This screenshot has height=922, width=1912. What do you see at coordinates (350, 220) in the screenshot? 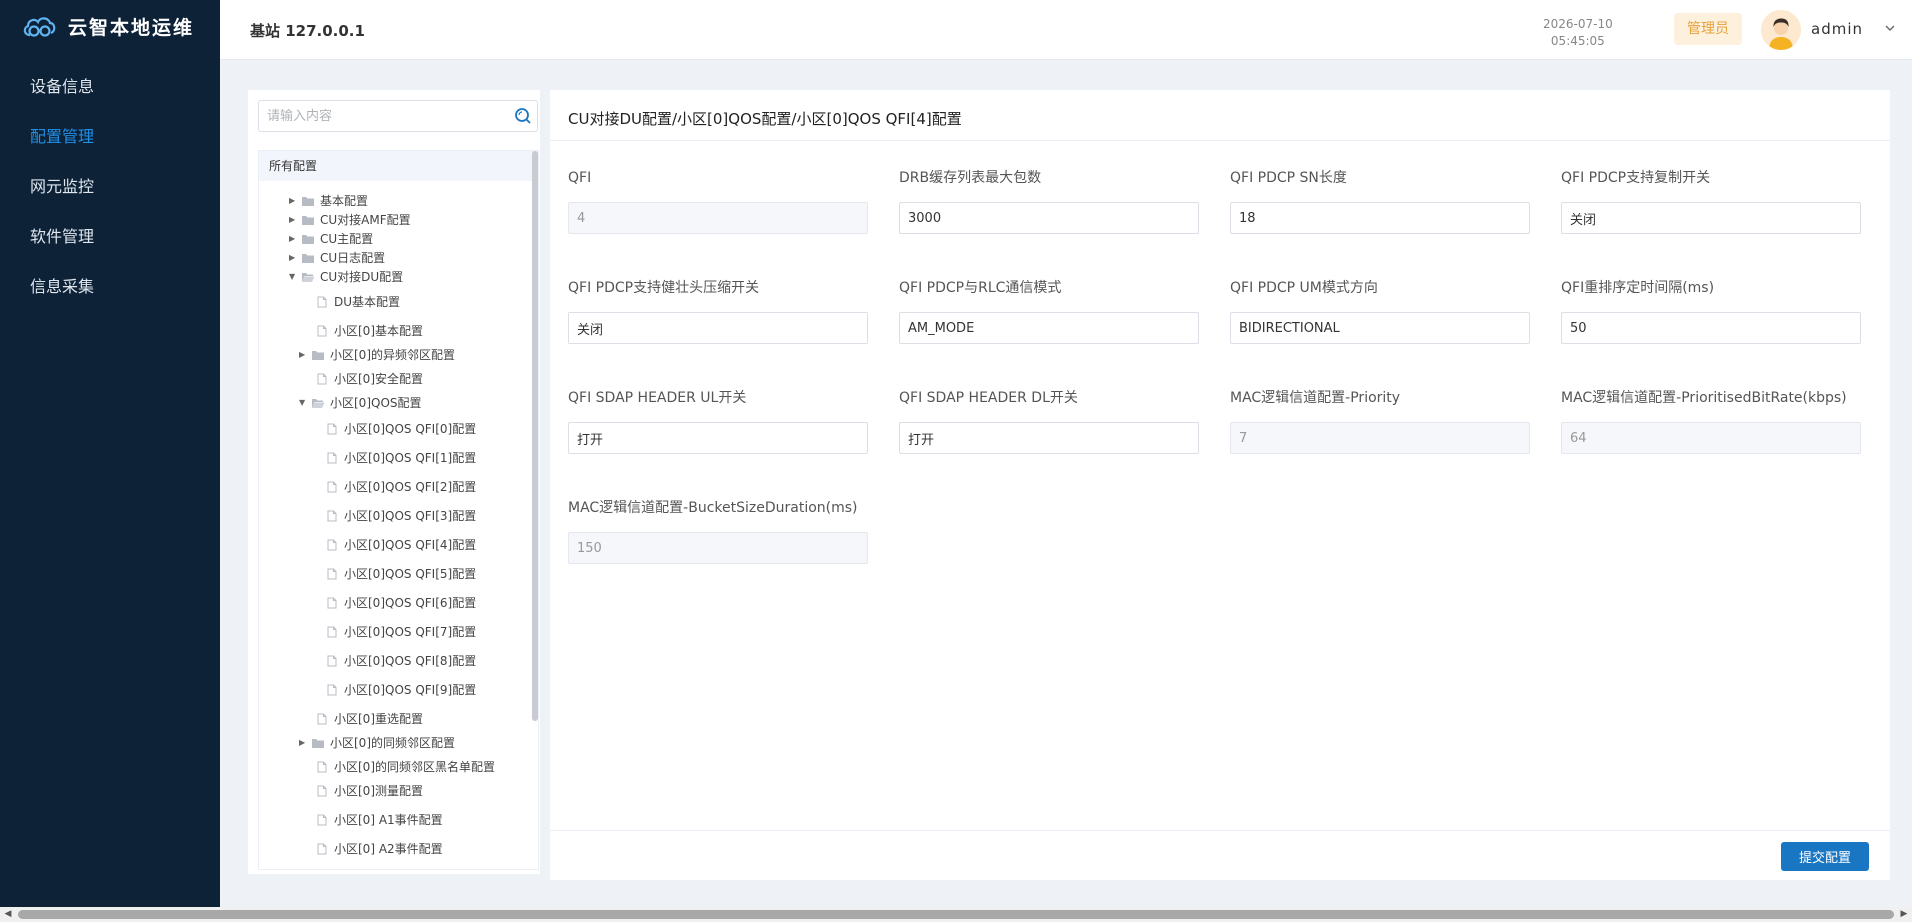
I see `tree-node: ▶ CU对接AMF配置` at bounding box center [350, 220].